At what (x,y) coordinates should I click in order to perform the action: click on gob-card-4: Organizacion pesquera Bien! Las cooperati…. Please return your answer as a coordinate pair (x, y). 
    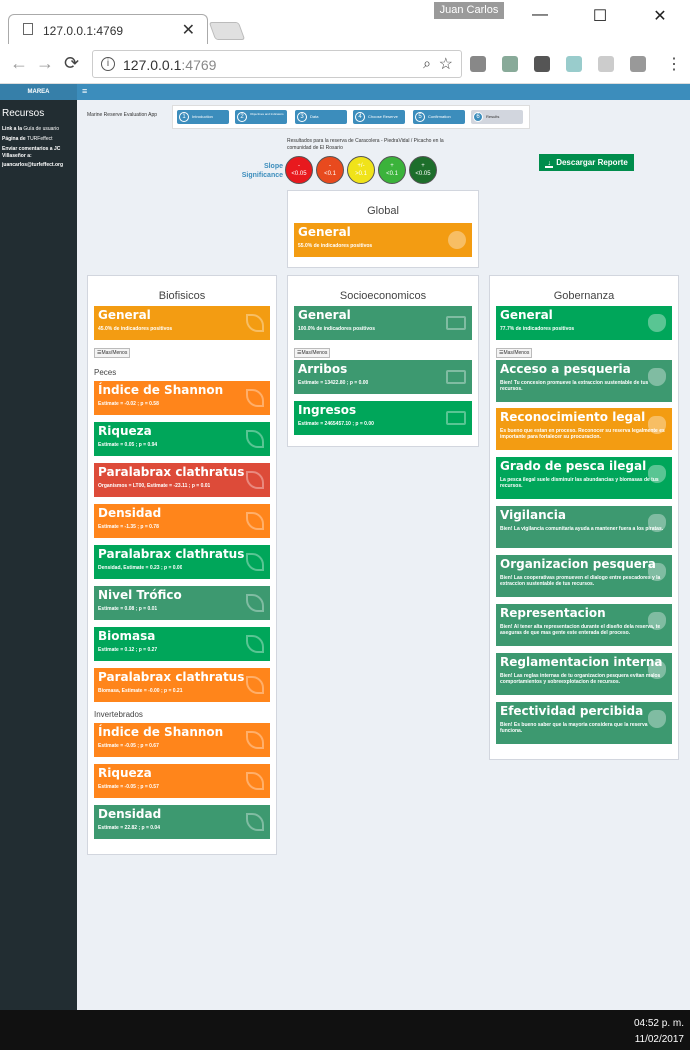
    Looking at the image, I should click on (584, 576).